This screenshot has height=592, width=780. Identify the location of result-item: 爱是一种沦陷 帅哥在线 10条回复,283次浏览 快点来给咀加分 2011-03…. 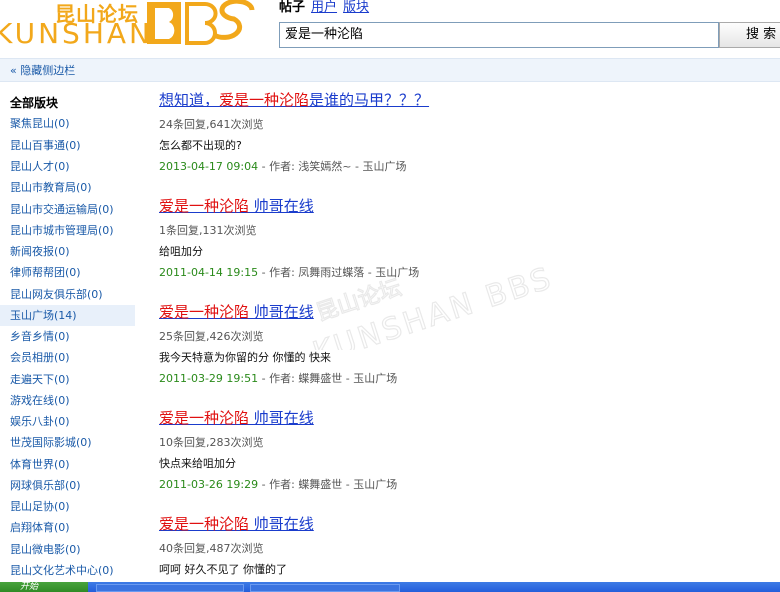
(459, 451).